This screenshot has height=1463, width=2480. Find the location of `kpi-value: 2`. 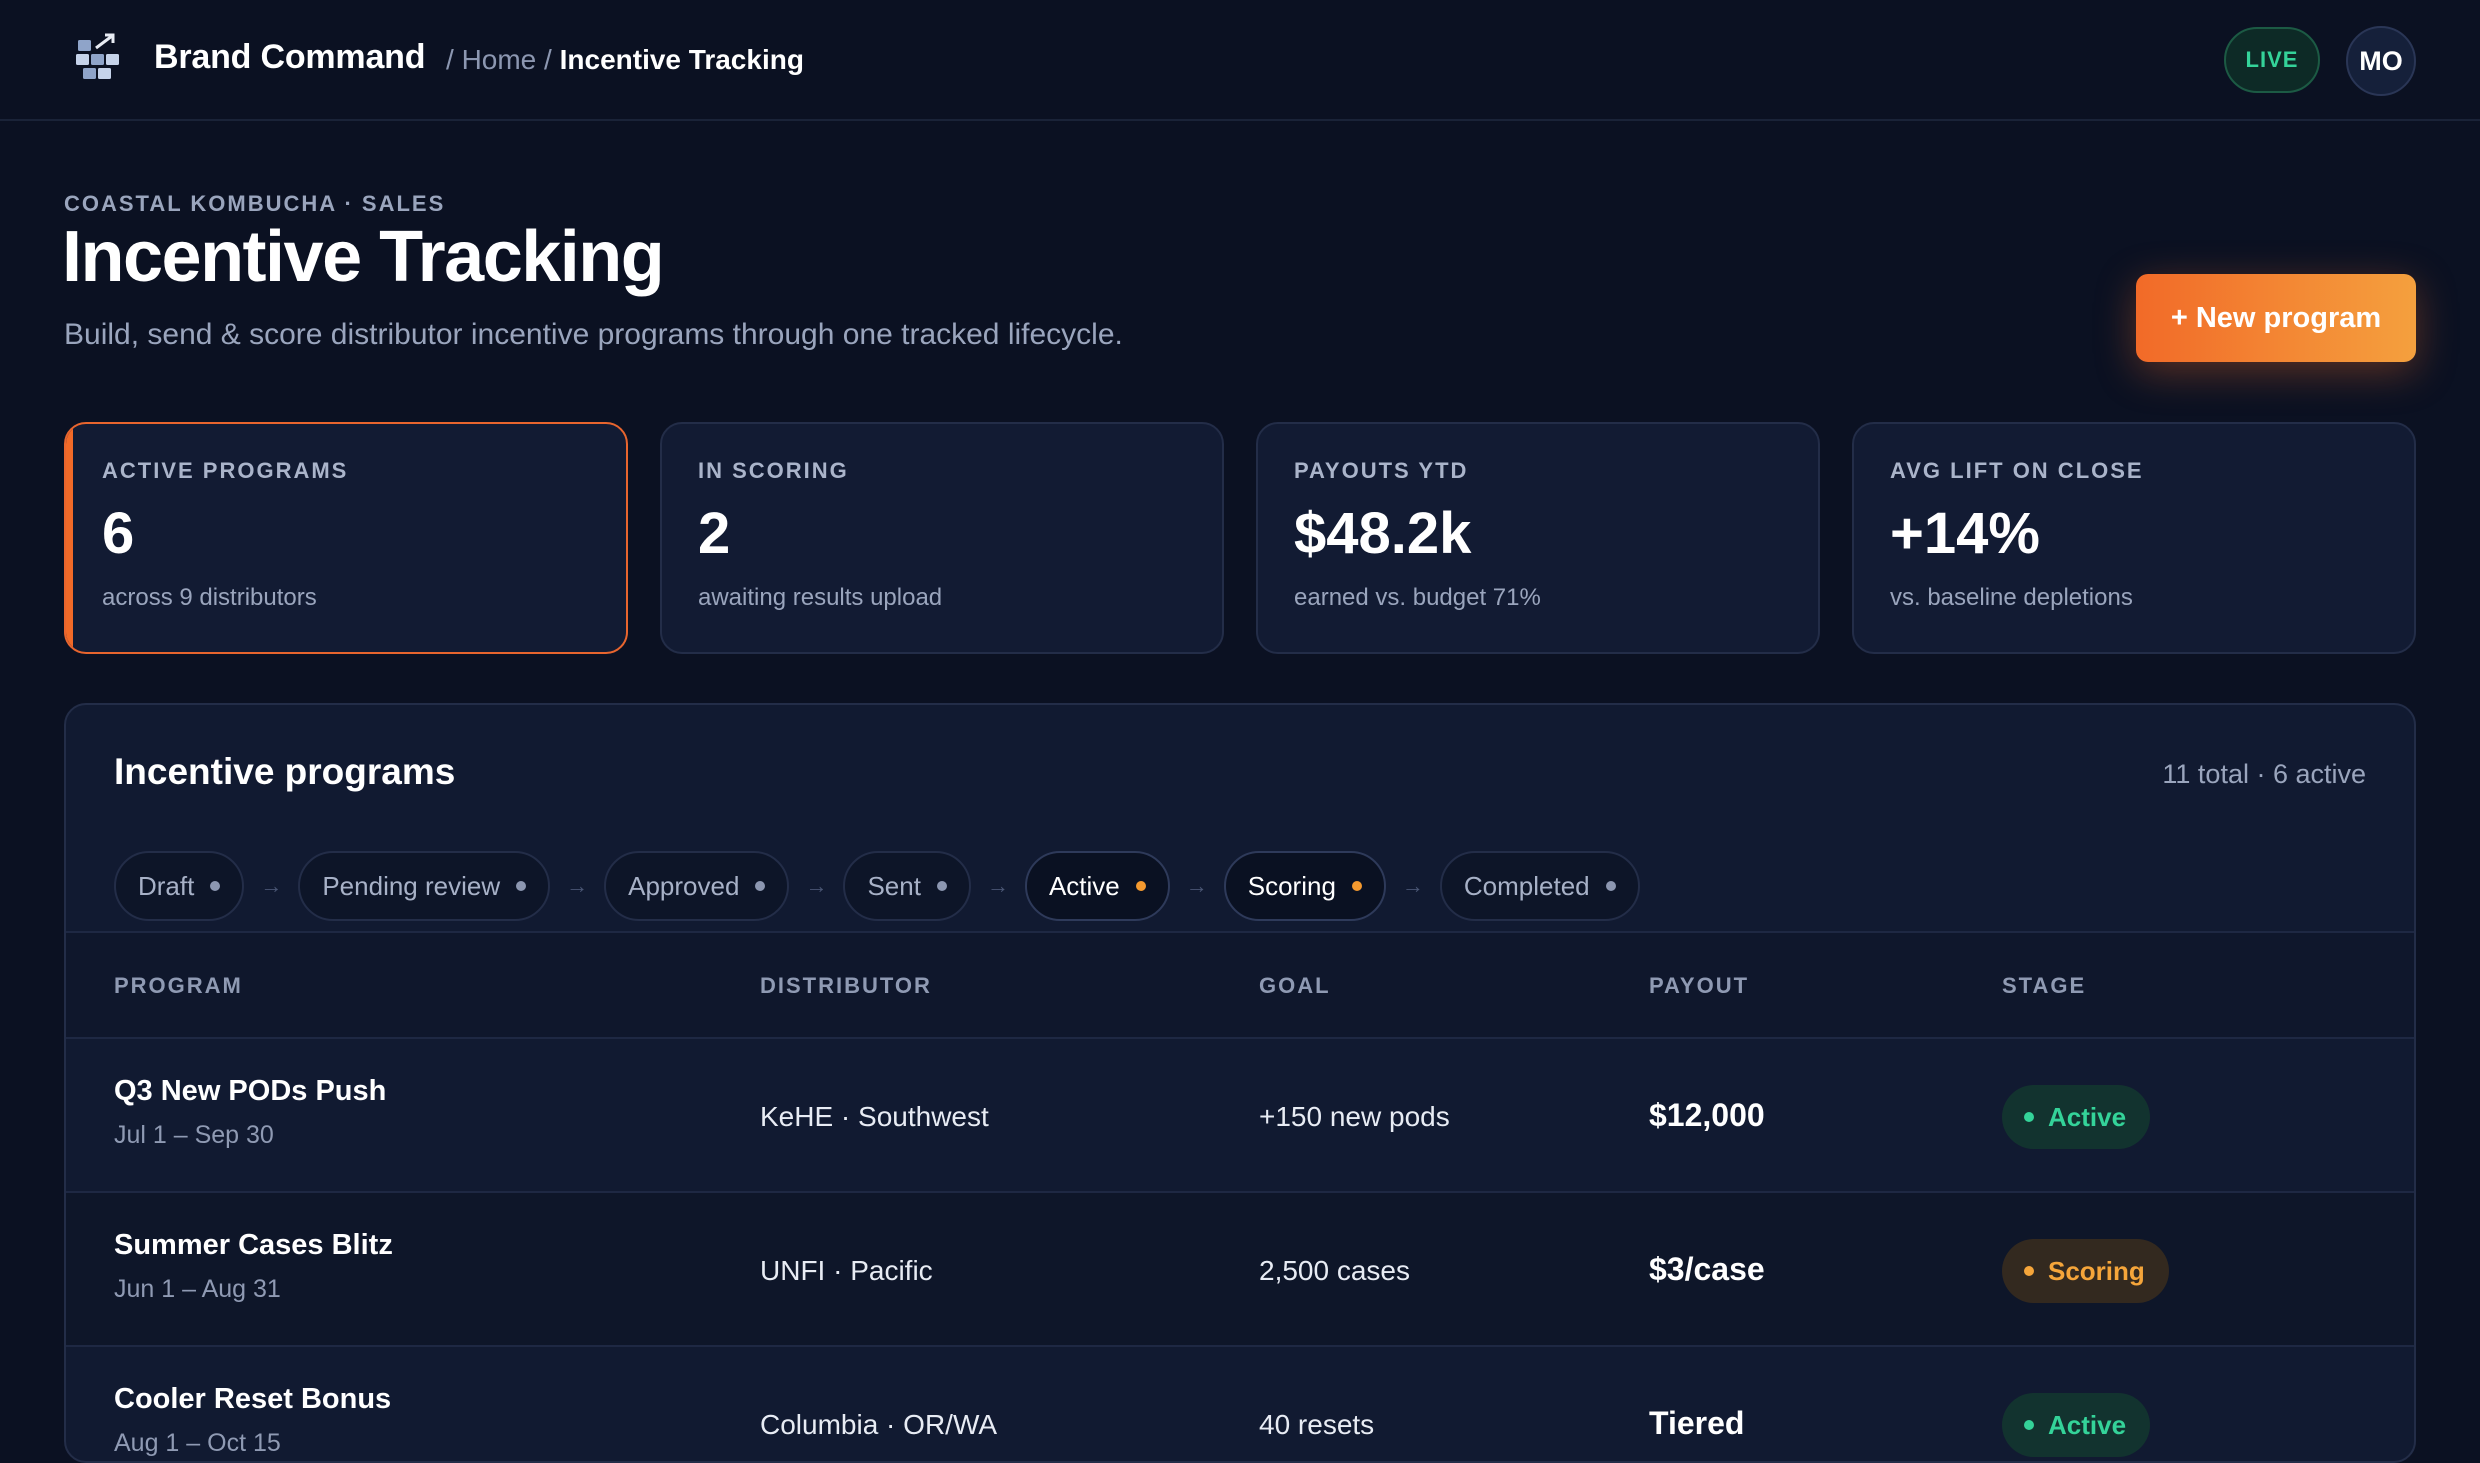

kpi-value: 2 is located at coordinates (714, 533).